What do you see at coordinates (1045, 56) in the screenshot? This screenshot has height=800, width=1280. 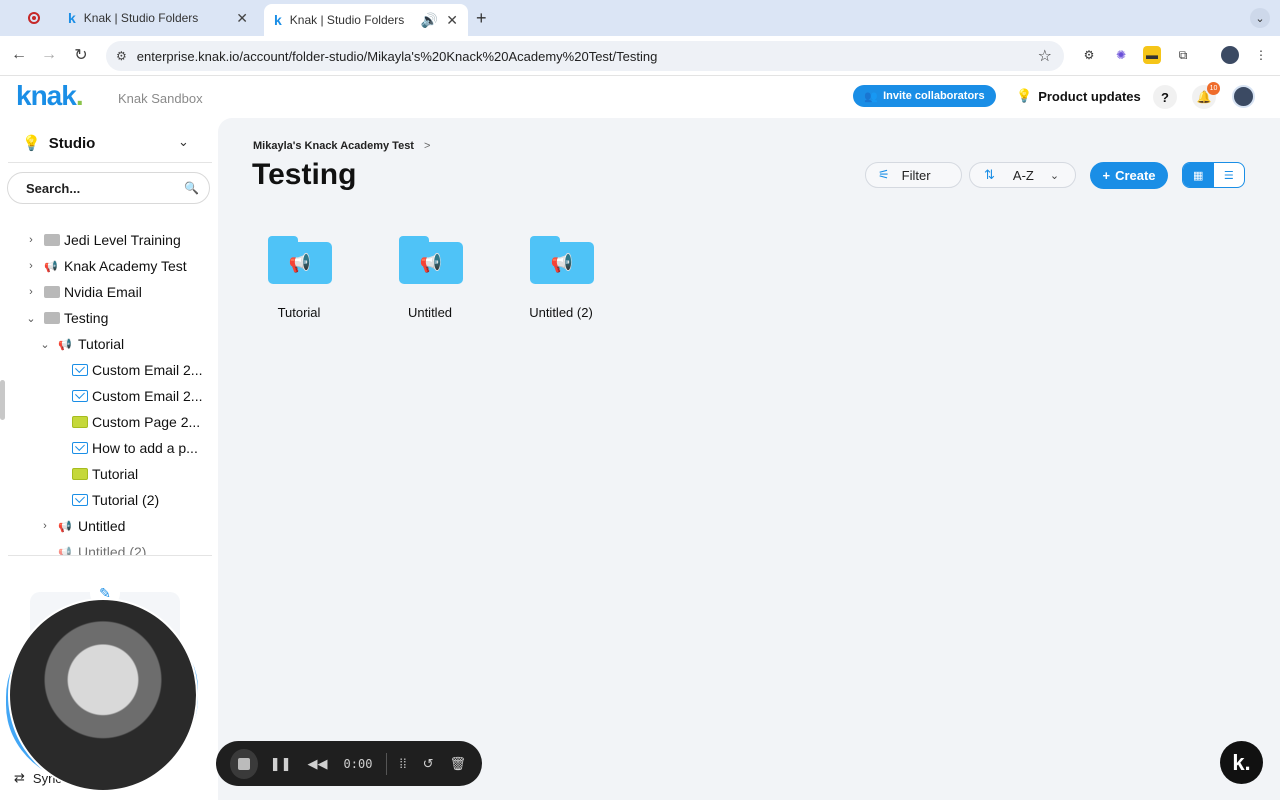 I see `bookmark-star-icon: ☆` at bounding box center [1045, 56].